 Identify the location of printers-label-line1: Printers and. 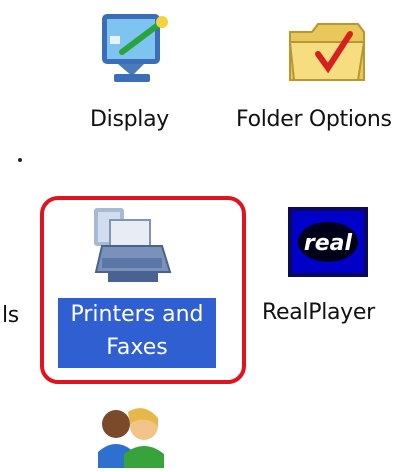
(137, 314).